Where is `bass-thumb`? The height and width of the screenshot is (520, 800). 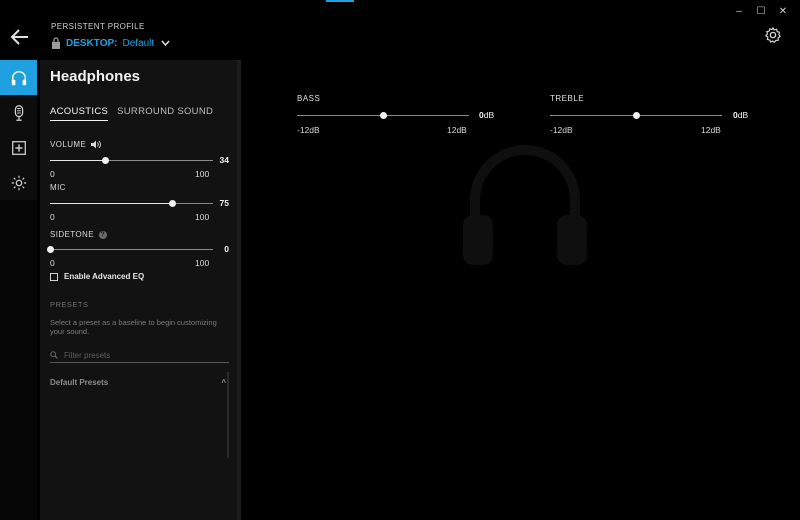
bass-thumb is located at coordinates (383, 115).